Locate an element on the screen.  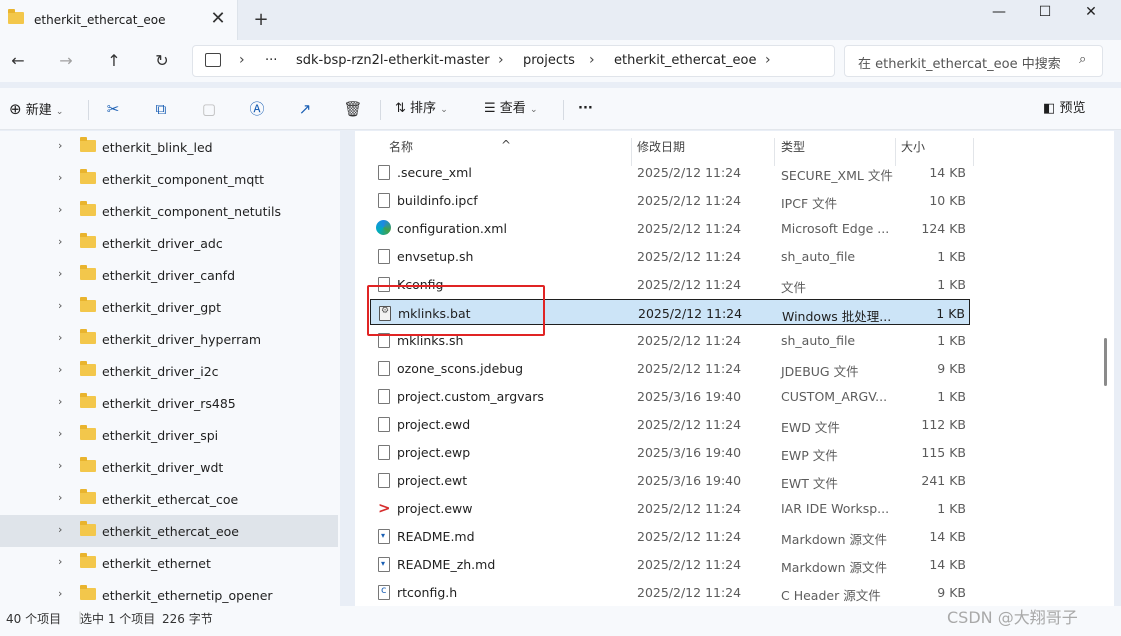
sidebar-item: › etherkit_driver_hyperram is located at coordinates (169, 339).